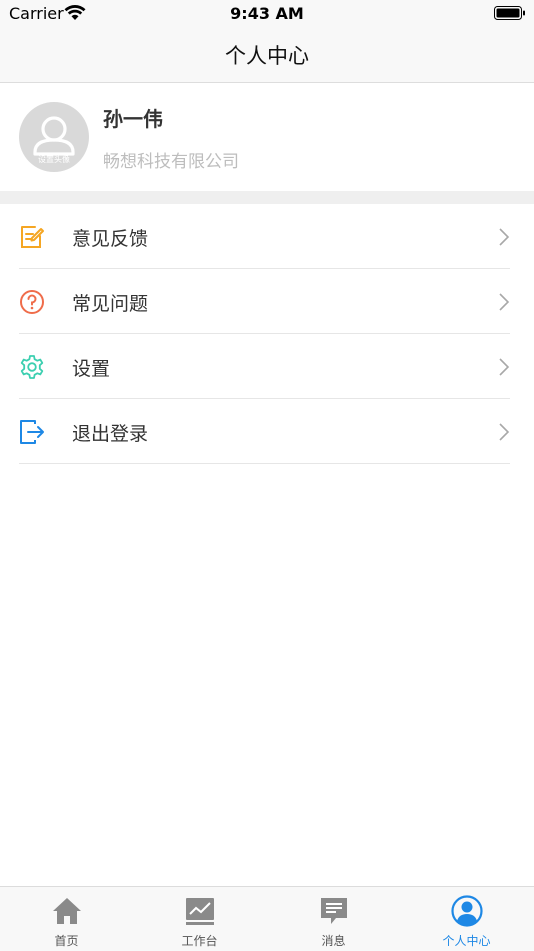 The image size is (534, 951). What do you see at coordinates (509, 13) in the screenshot?
I see `battery-icon` at bounding box center [509, 13].